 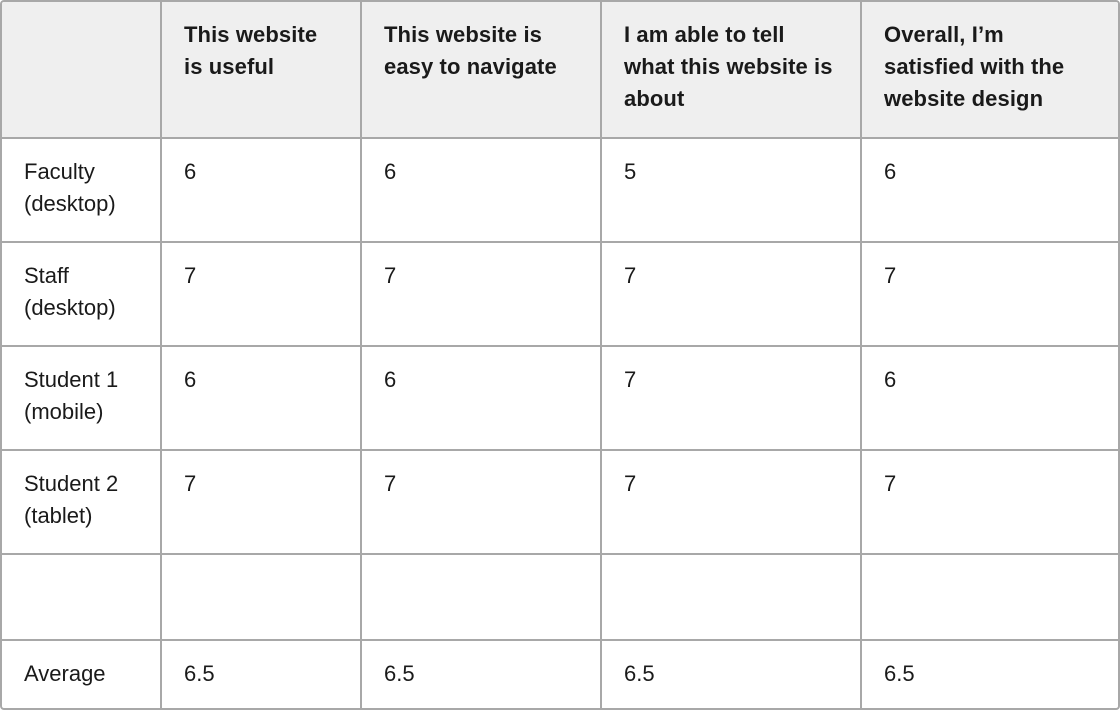 What do you see at coordinates (82, 502) in the screenshot?
I see `row-label: Student 2 (tablet)` at bounding box center [82, 502].